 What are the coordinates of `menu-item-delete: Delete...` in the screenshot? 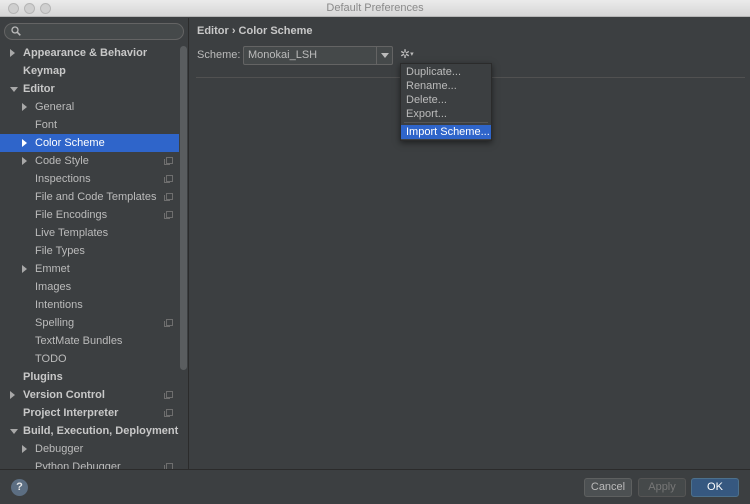 It's located at (446, 100).